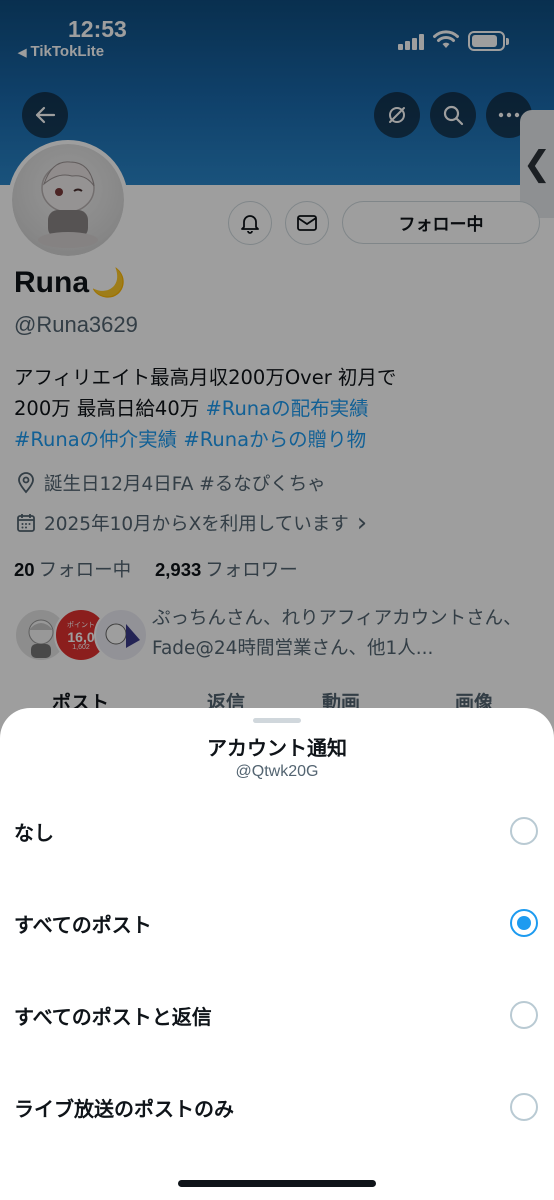  What do you see at coordinates (124, 1108) in the screenshot?
I see `option-label: ライブ放送のポストのみ` at bounding box center [124, 1108].